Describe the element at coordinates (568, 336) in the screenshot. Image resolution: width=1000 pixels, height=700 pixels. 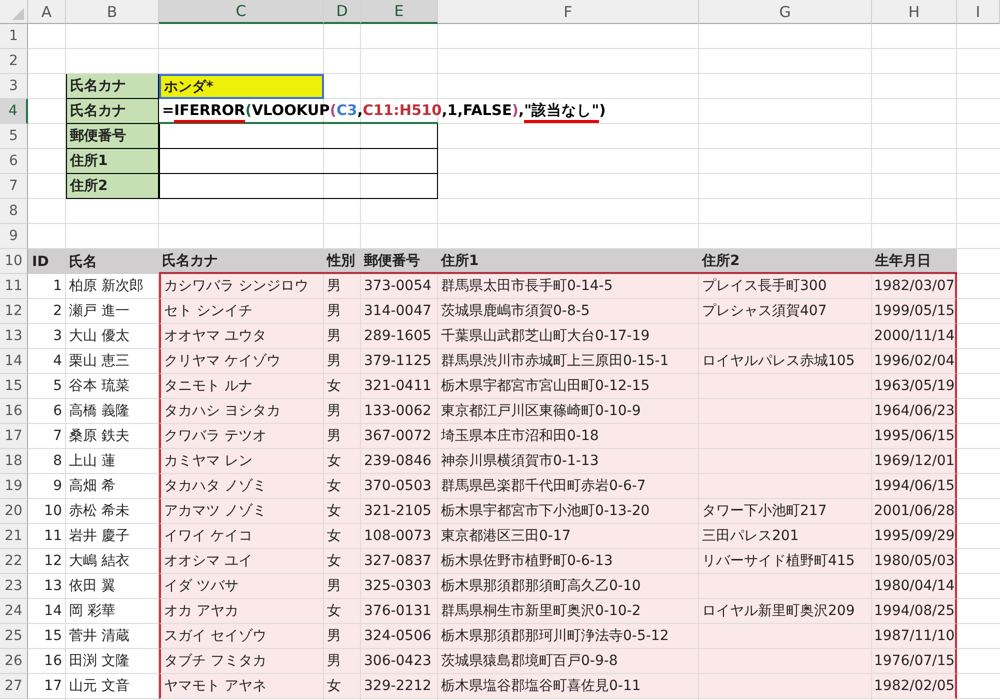
I see `table-cell: 千葉県山武郡芝山町大台0-17-19` at that location.